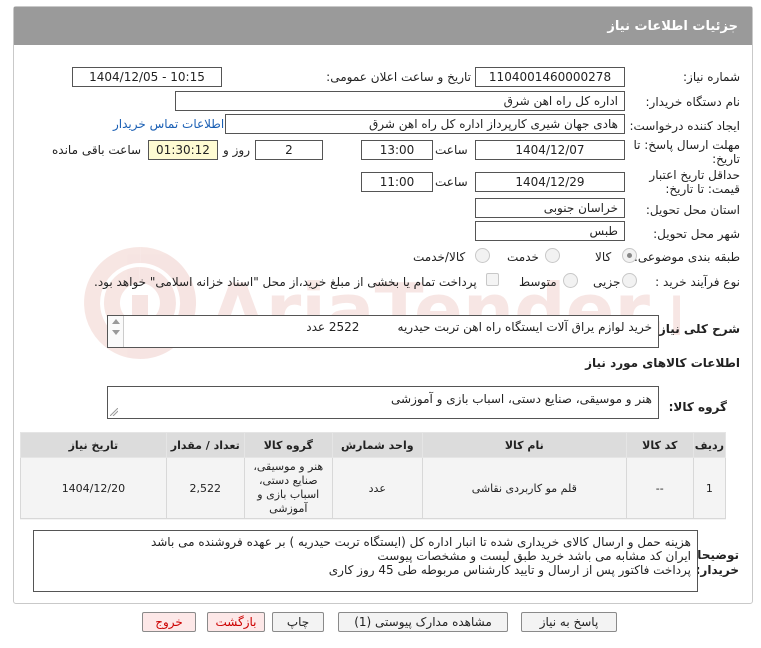 The image size is (761, 648). What do you see at coordinates (694, 175) in the screenshot?
I see `validity-label: حداقل تاریخ اعتبار` at bounding box center [694, 175].